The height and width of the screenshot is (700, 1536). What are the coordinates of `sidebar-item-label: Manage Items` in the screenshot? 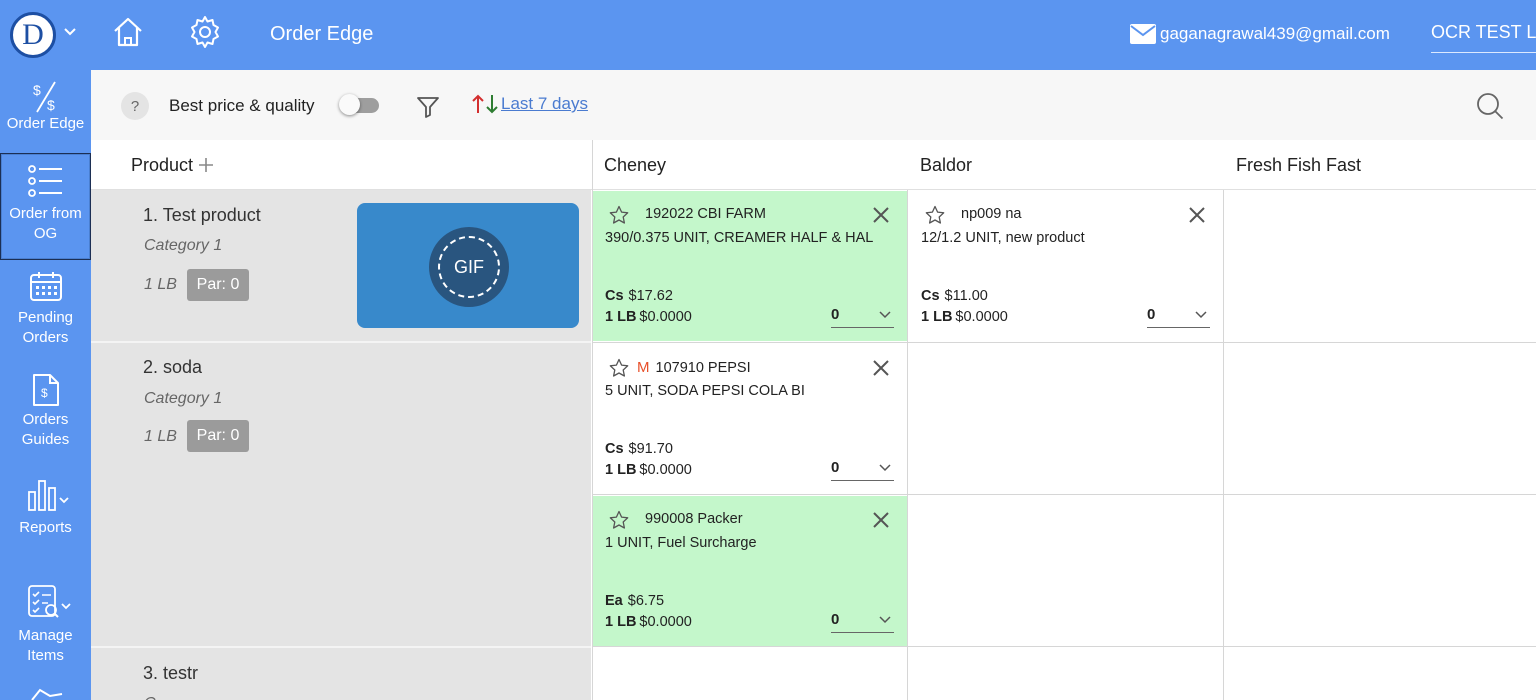 It's located at (45, 645).